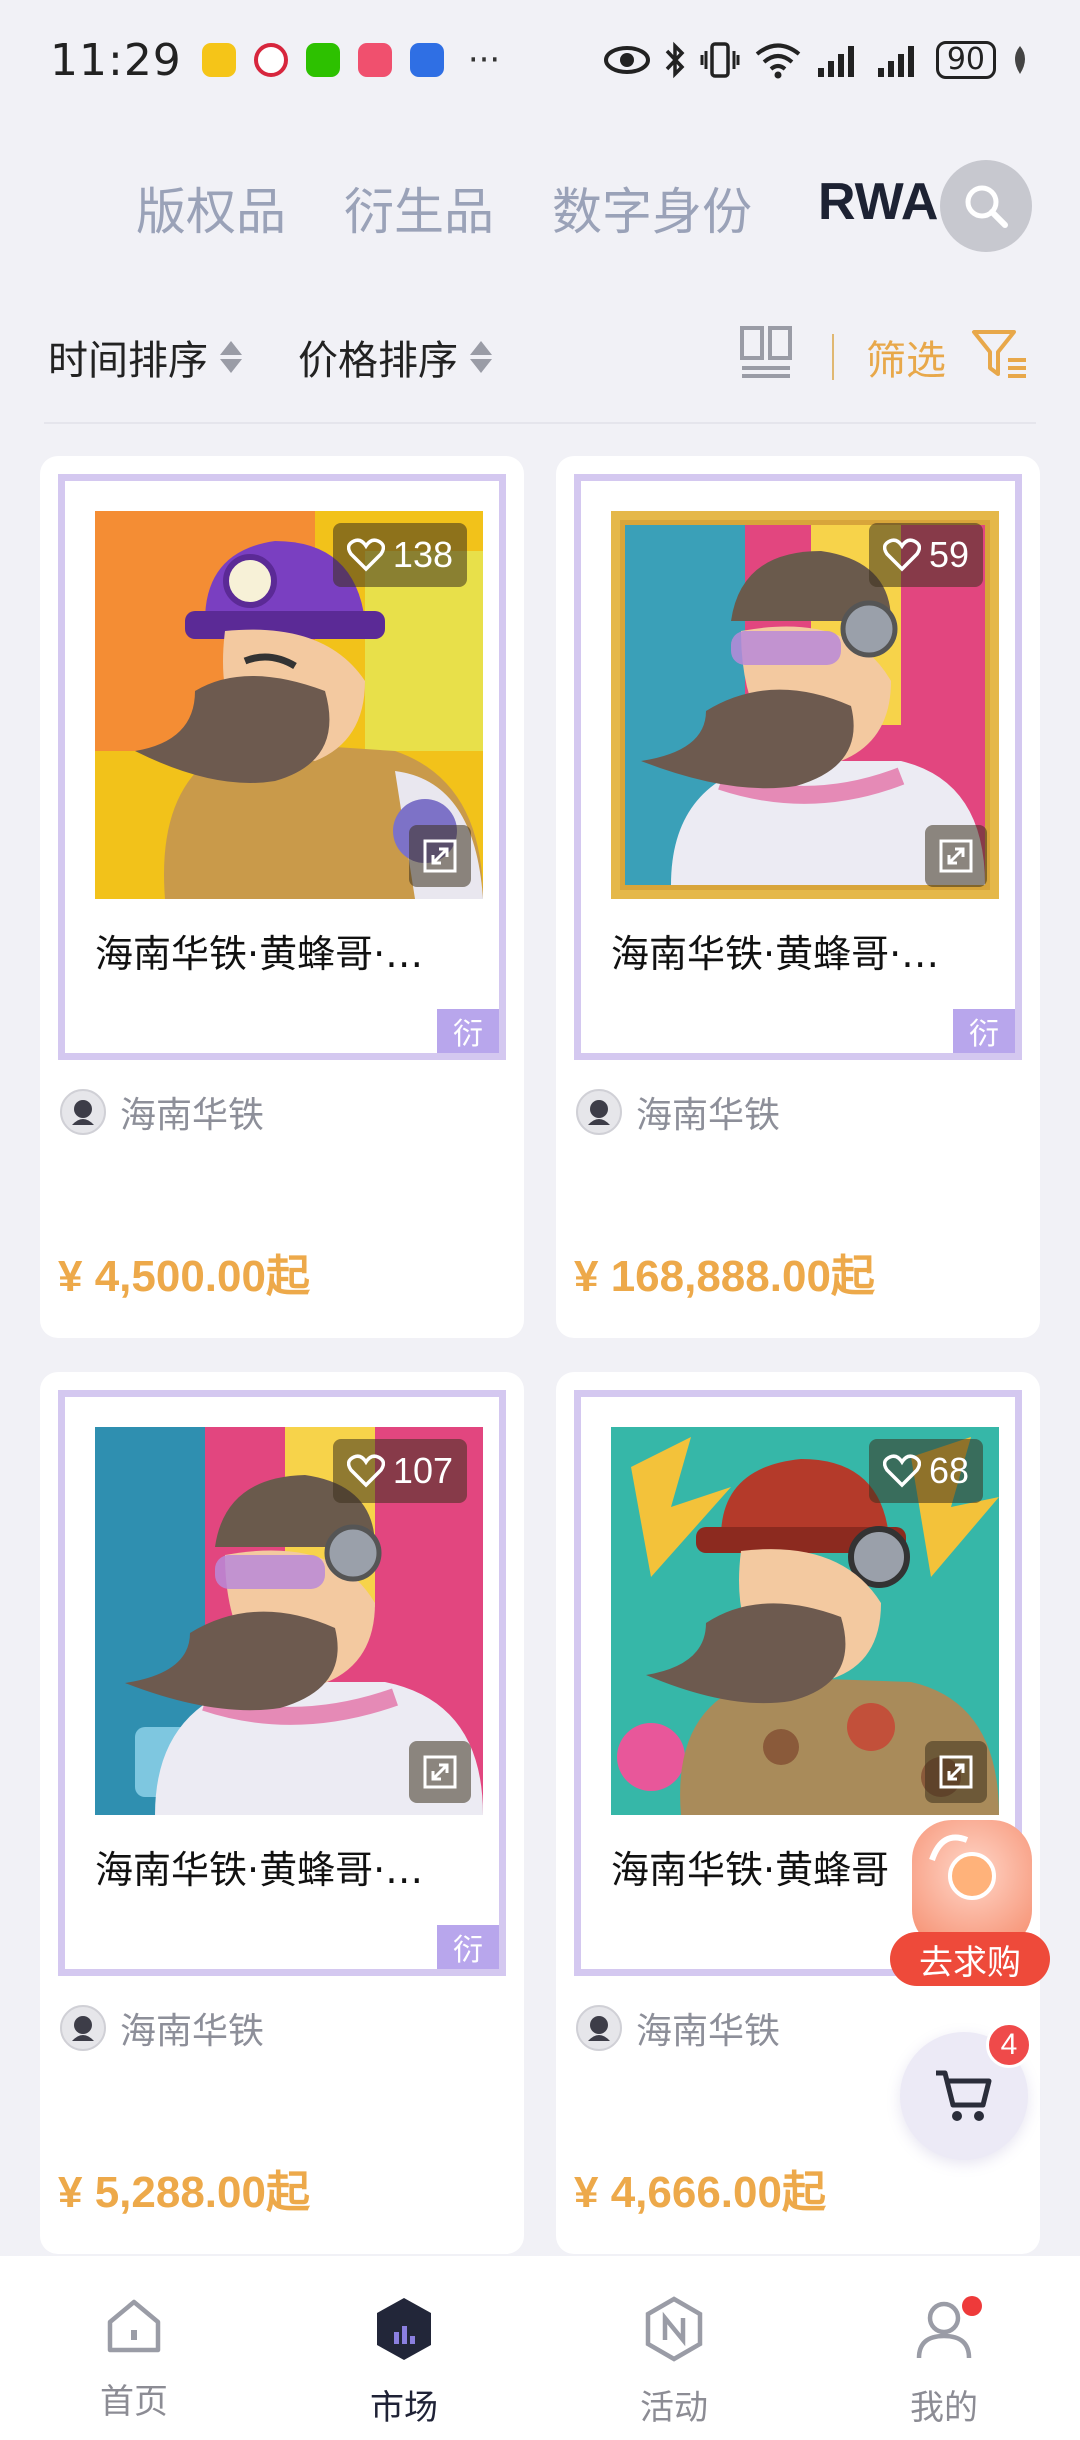  I want to click on system-icons: 90, so click(816, 60).